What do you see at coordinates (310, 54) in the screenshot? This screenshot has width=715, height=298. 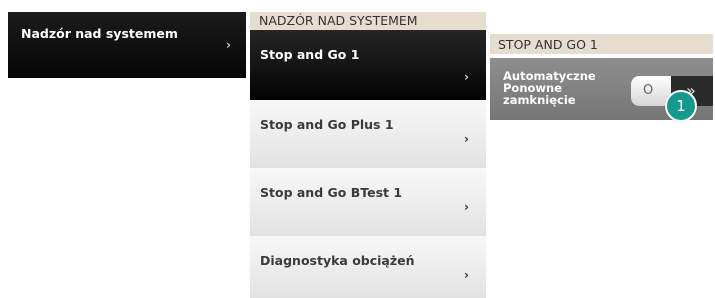 I see `submenu-item-label: Stop and Go 1` at bounding box center [310, 54].